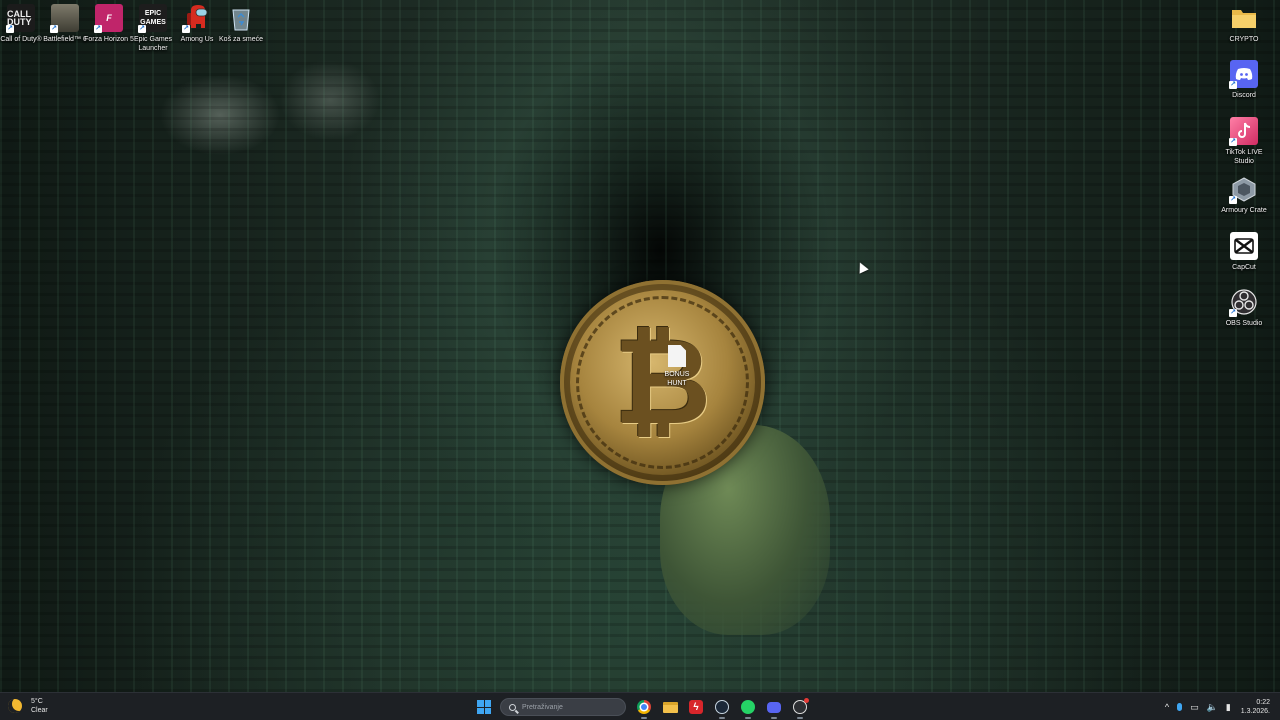 The width and height of the screenshot is (1280, 720). What do you see at coordinates (1244, 323) in the screenshot?
I see `desktop-icon-label: OBS Studio` at bounding box center [1244, 323].